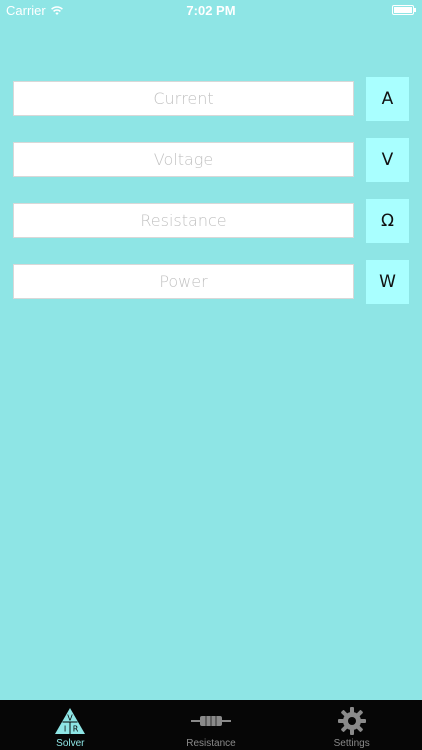  I want to click on voltage-row: V, so click(211, 160).